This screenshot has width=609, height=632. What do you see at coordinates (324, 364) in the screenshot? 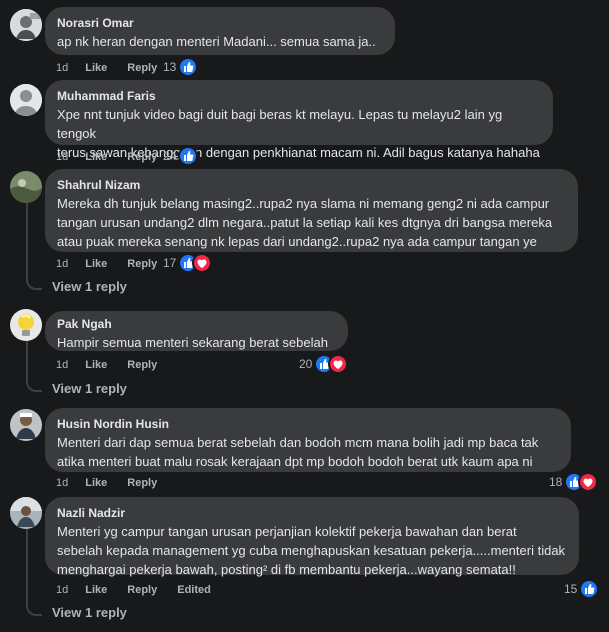
I see `reaction-summary: 20` at bounding box center [324, 364].